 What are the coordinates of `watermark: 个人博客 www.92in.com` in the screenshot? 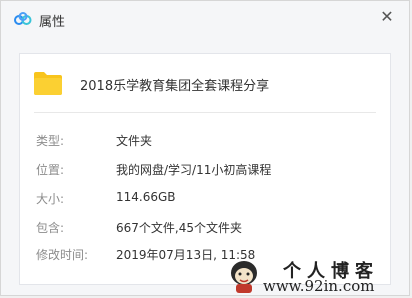 It's located at (318, 277).